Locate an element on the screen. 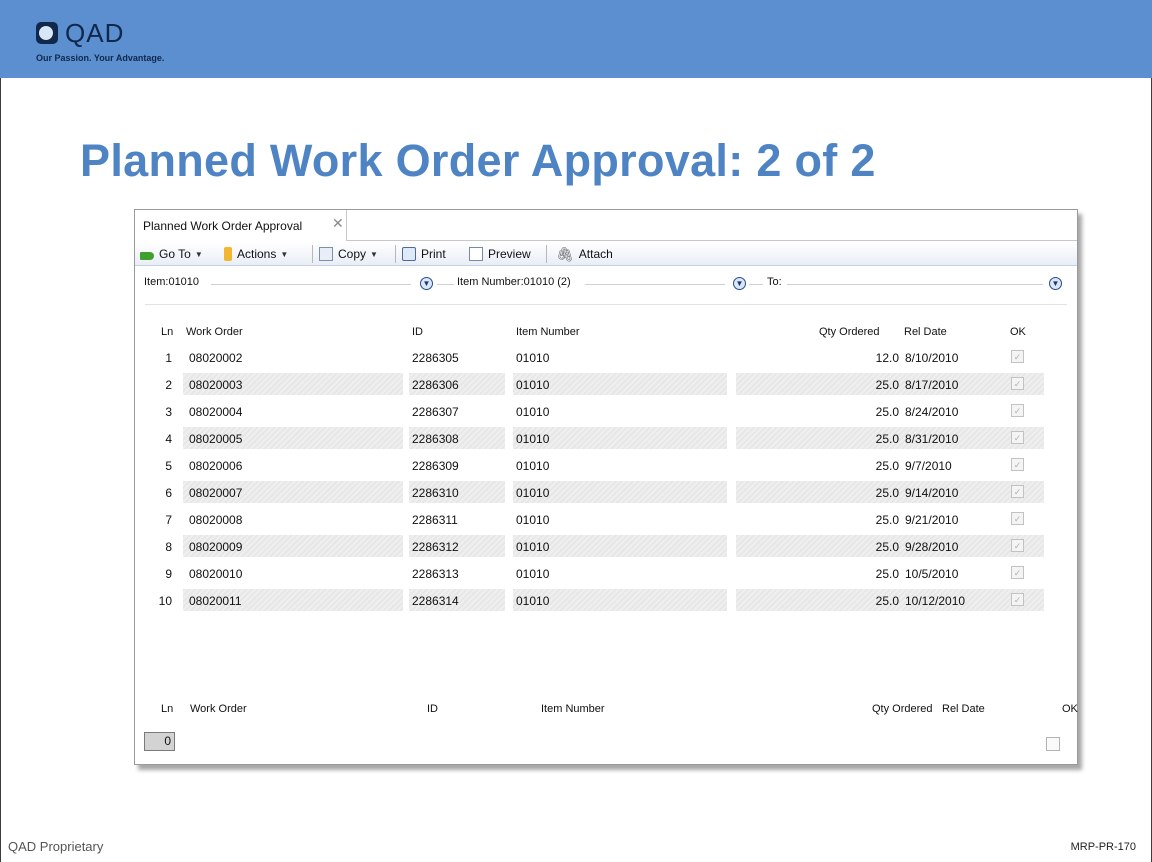  cell-ln: 6 is located at coordinates (162, 493).